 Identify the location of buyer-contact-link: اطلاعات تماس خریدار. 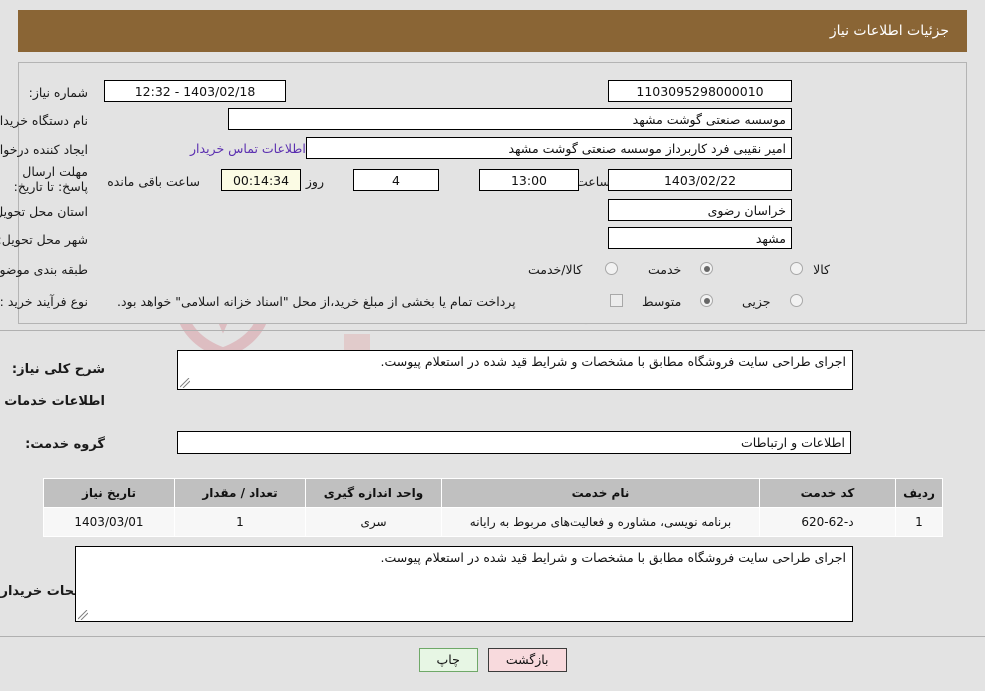
(248, 148).